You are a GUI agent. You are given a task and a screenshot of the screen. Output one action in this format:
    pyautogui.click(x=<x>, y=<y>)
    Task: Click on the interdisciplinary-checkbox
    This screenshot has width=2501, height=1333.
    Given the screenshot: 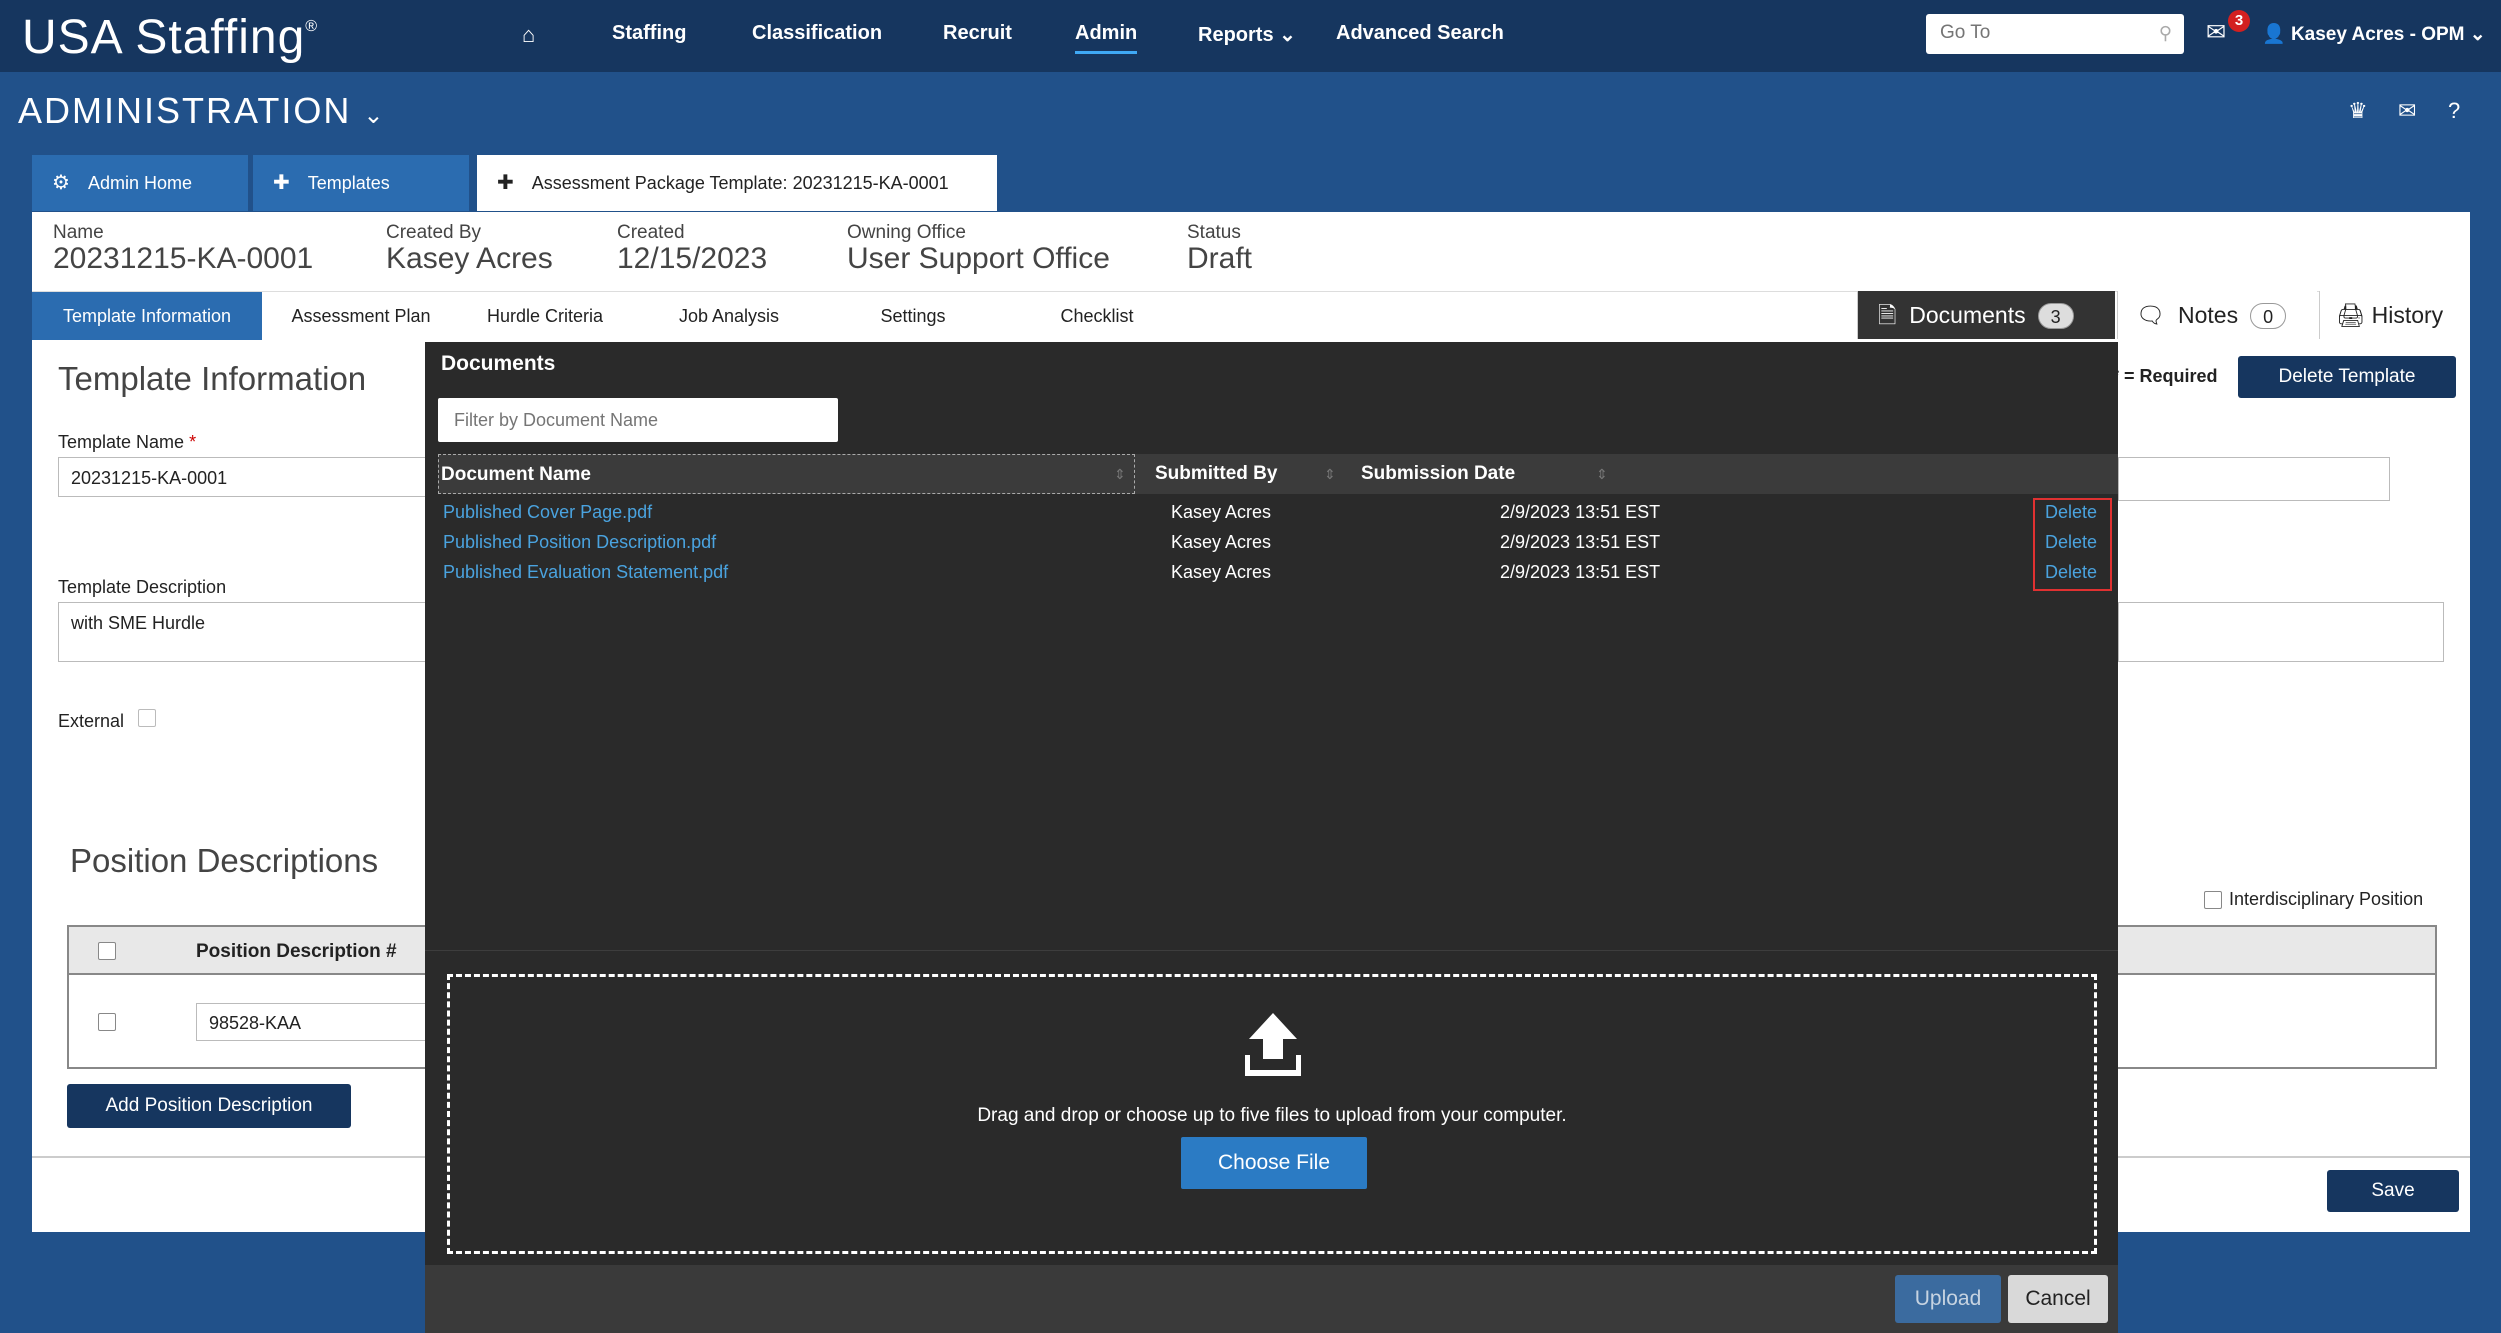 What is the action you would take?
    pyautogui.click(x=2213, y=900)
    